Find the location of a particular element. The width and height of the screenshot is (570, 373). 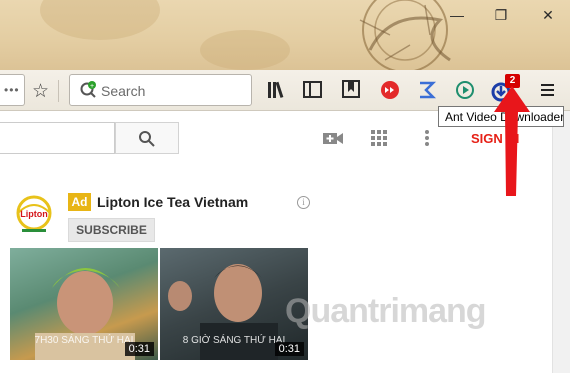

ad-channel-title: Lipton Ice Tea Vietnam is located at coordinates (172, 202).